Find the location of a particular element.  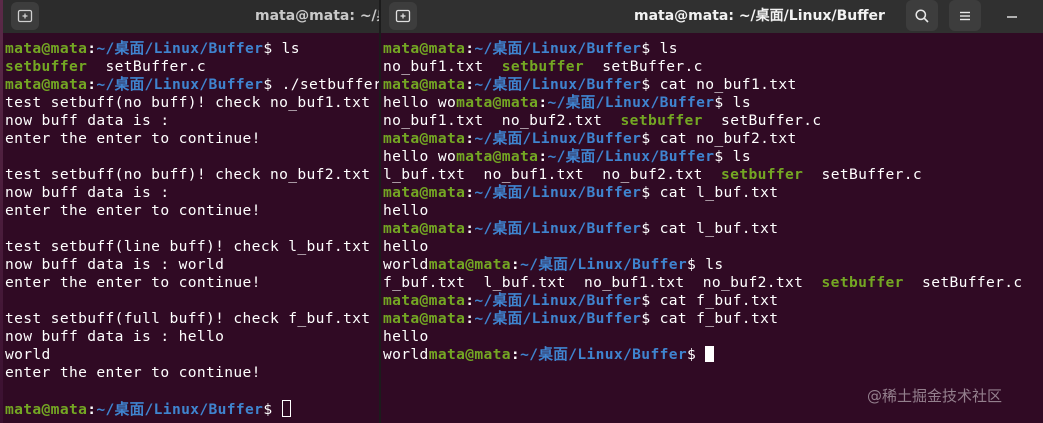

terminal-text: l_buf.txt no_buf1.txt no_buf2.txt is located at coordinates (552, 174).